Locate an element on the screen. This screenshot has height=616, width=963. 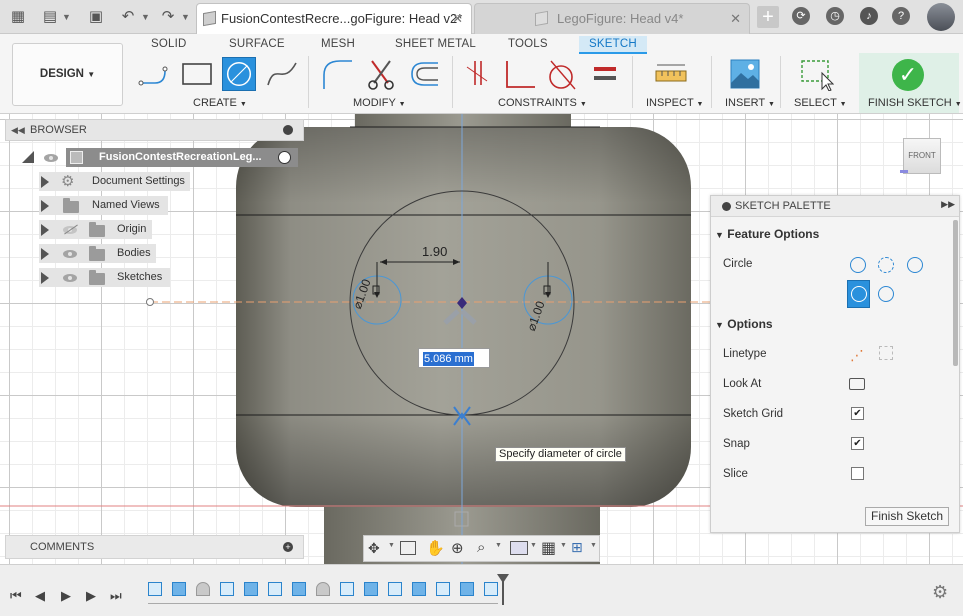
tab-surface: SURFACE is located at coordinates (257, 45).